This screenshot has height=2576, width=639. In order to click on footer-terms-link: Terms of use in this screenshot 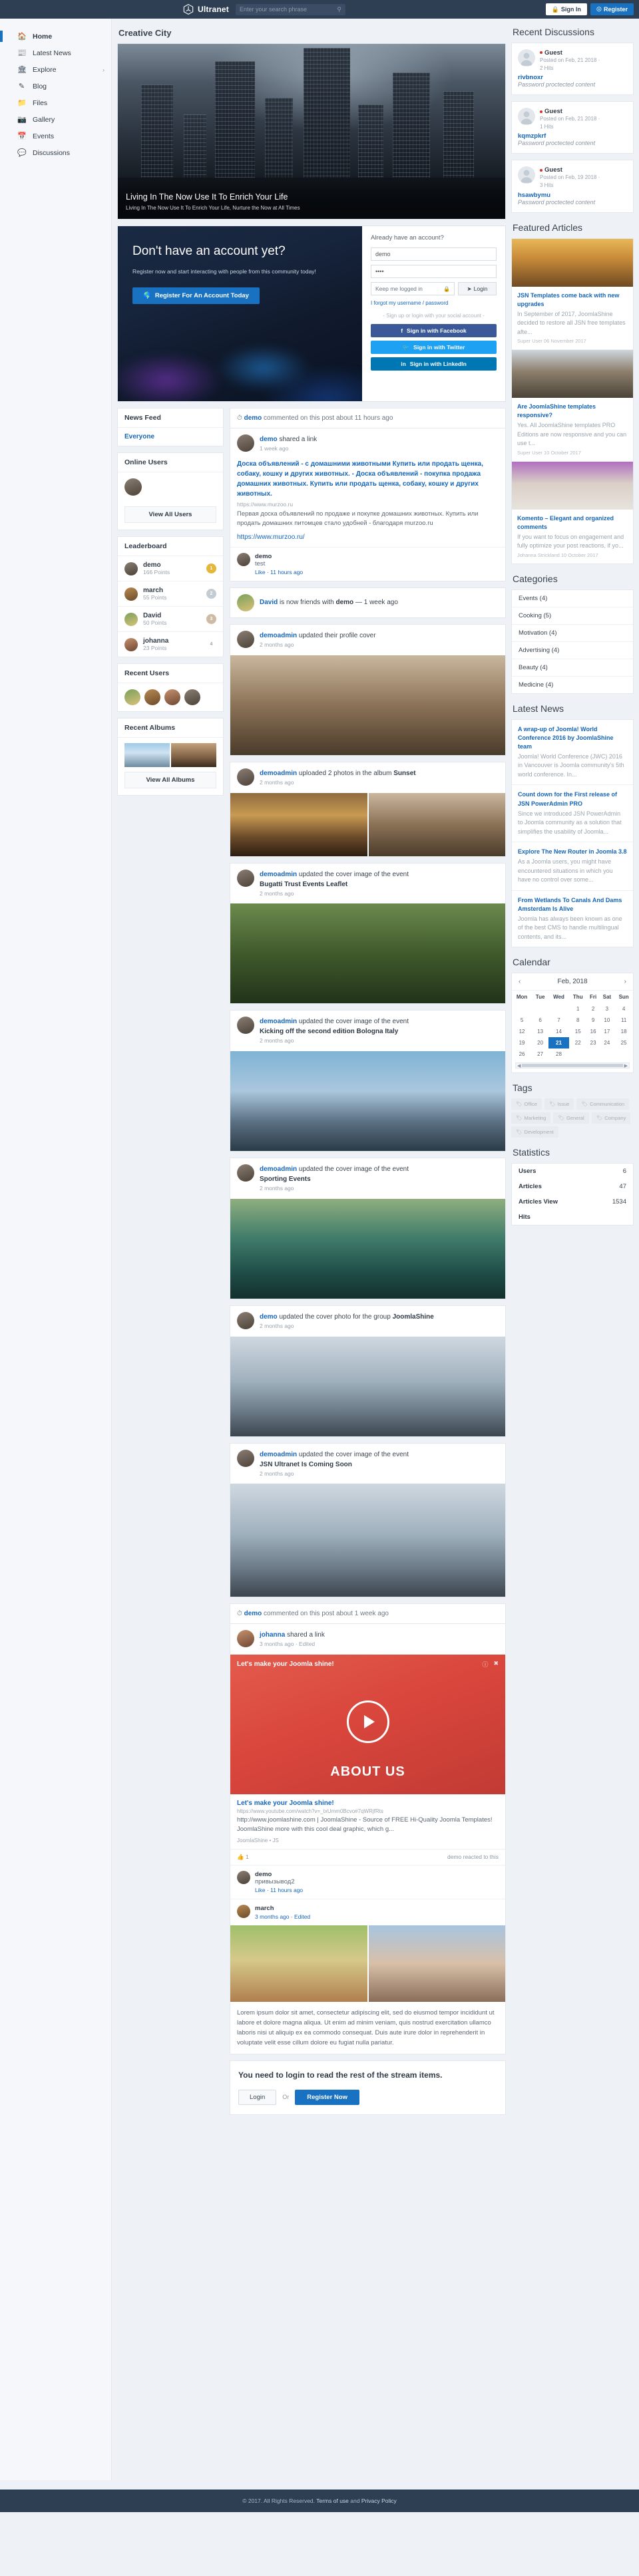, I will do `click(332, 2500)`.